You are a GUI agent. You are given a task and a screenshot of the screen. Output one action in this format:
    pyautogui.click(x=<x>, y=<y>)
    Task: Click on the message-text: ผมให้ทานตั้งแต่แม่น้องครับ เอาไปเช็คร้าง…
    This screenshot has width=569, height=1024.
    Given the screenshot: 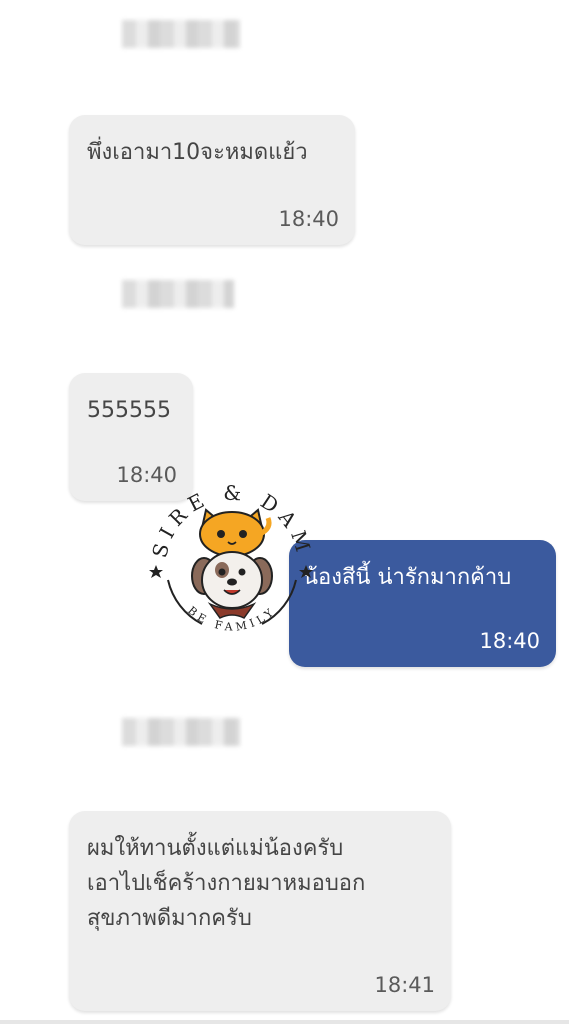 What is the action you would take?
    pyautogui.click(x=226, y=883)
    